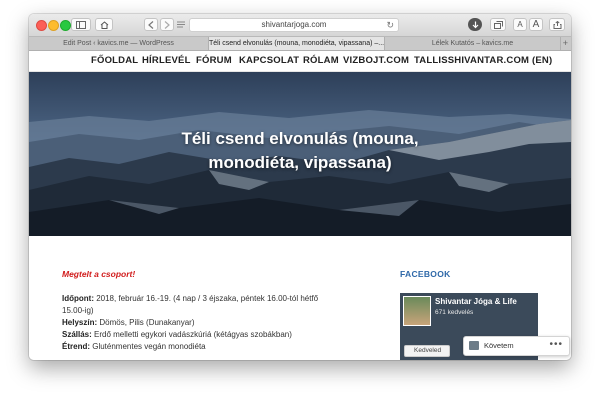 Image resolution: width=600 pixels, height=400 pixels. I want to click on detail-row-date-cont: 15.00-ig), so click(78, 311).